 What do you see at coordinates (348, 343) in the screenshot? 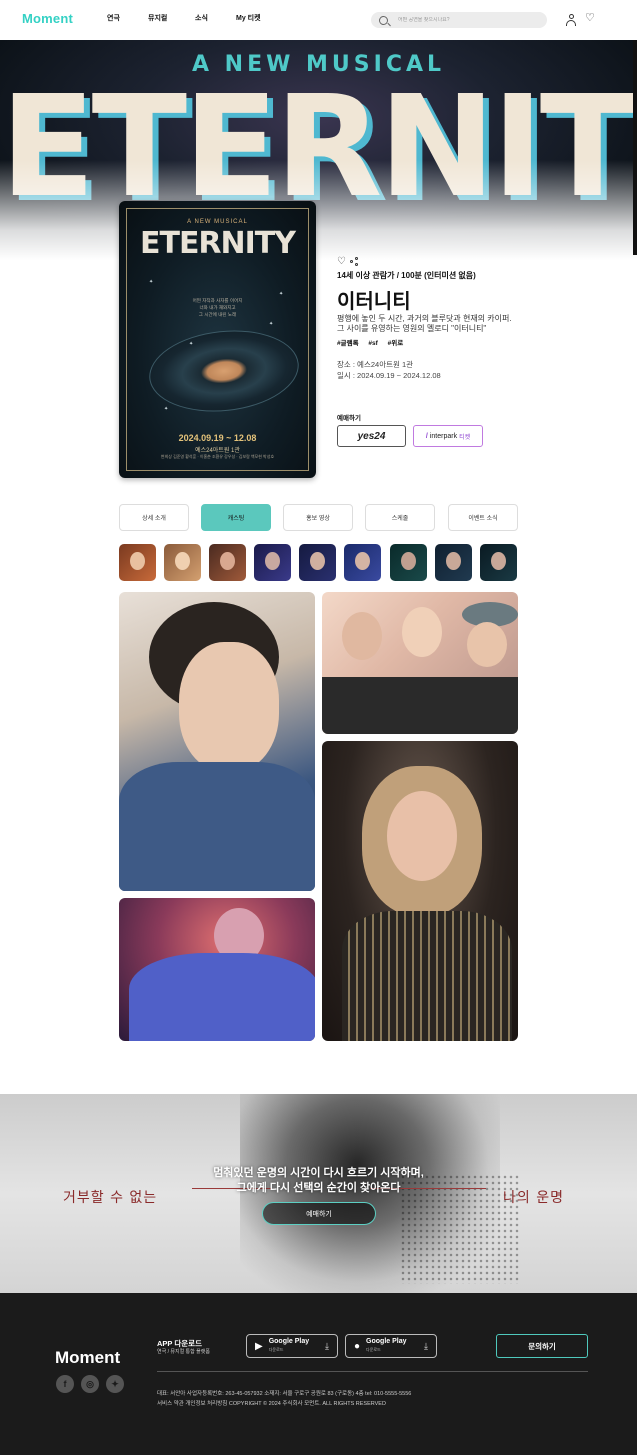
I see `tag: #글램록` at bounding box center [348, 343].